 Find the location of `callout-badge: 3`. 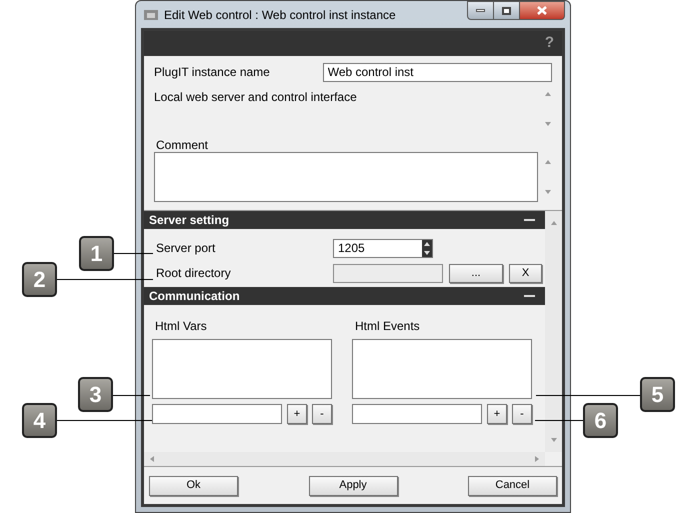

callout-badge: 3 is located at coordinates (95, 394).